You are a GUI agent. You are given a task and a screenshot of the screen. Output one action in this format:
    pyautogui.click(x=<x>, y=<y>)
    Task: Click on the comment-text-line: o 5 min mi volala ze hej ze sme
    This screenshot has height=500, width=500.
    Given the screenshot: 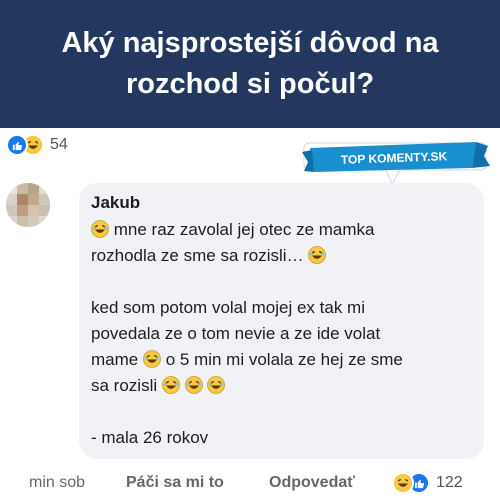 What is the action you would take?
    pyautogui.click(x=284, y=359)
    